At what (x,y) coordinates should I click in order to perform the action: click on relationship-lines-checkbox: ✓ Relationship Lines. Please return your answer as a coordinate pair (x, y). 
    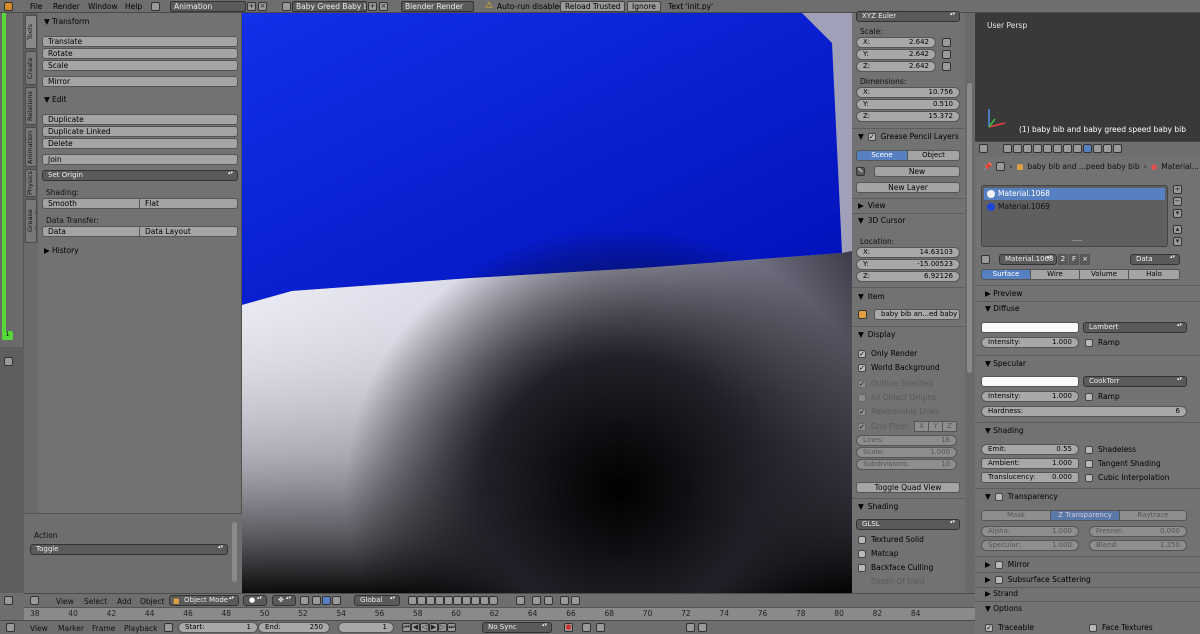
    Looking at the image, I should click on (898, 411).